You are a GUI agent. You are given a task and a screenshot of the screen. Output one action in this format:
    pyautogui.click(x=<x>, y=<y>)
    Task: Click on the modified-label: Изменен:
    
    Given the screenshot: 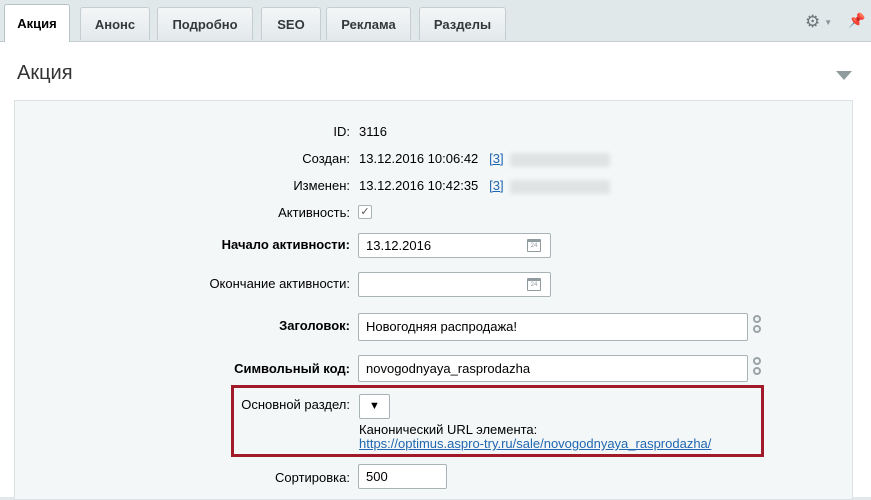 What is the action you would take?
    pyautogui.click(x=321, y=185)
    